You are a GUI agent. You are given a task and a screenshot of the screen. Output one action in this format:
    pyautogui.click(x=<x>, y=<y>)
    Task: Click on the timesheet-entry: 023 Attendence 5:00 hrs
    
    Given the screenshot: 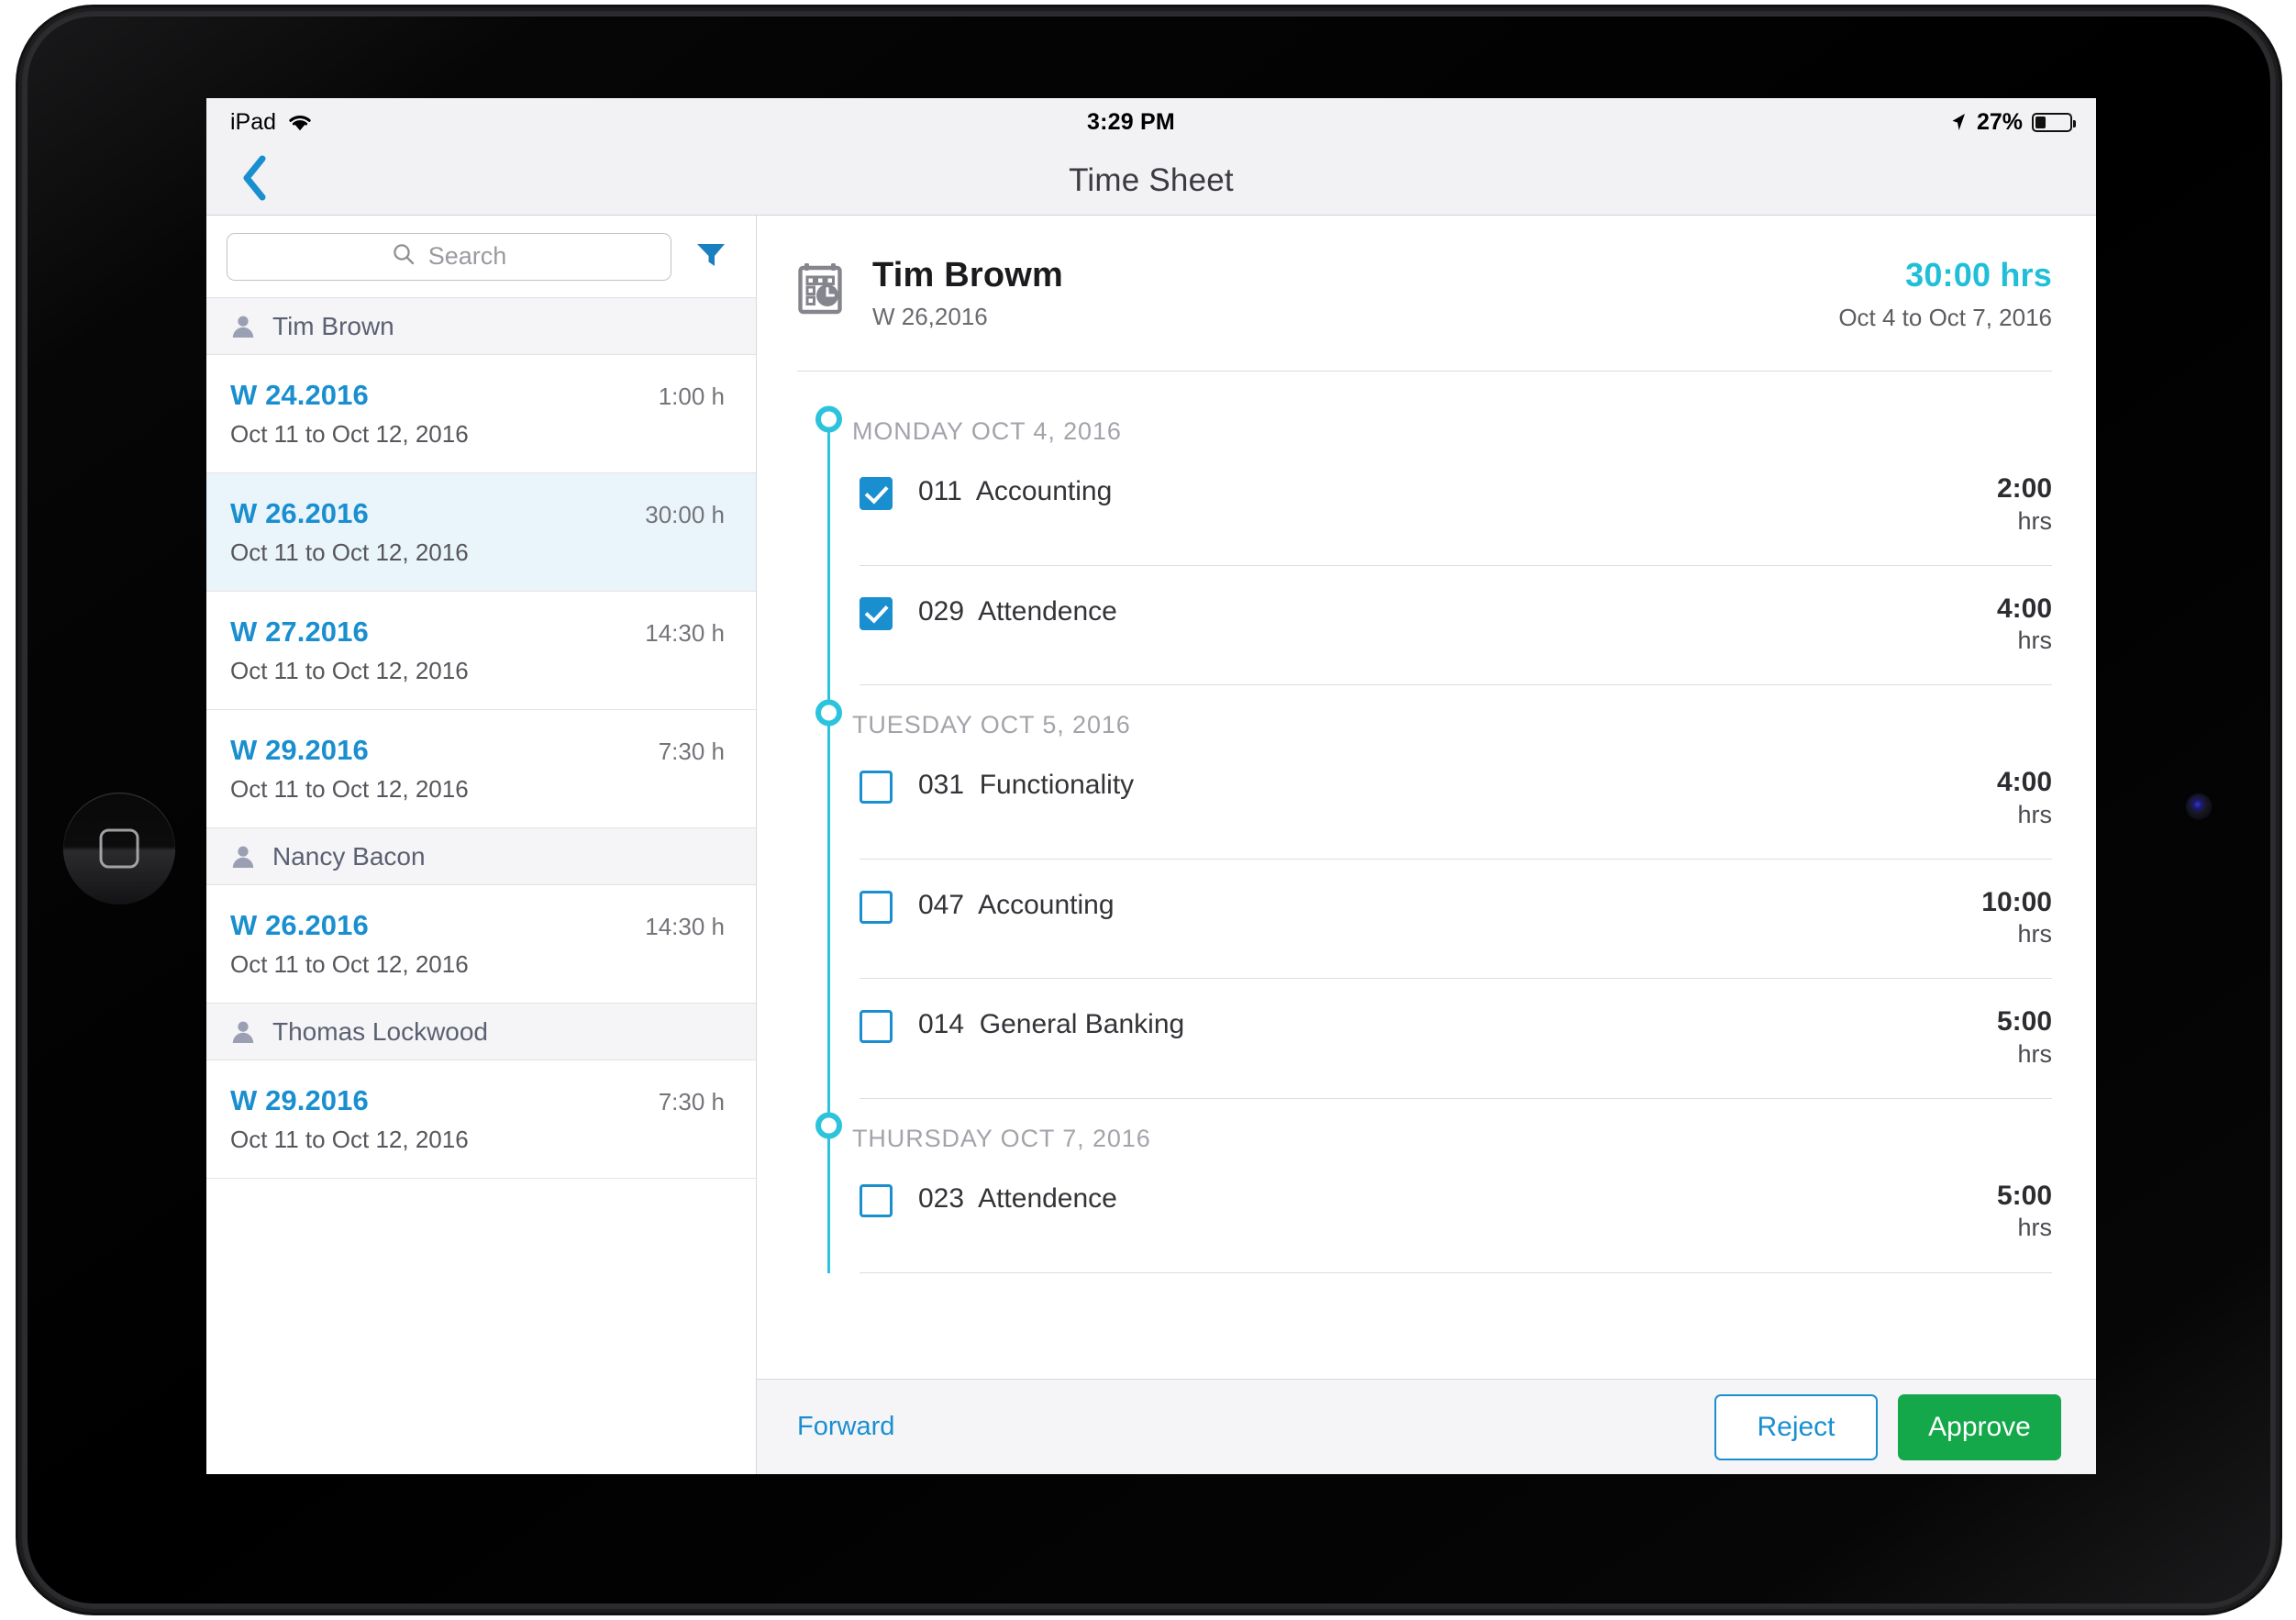 What is the action you would take?
    pyautogui.click(x=1456, y=1213)
    